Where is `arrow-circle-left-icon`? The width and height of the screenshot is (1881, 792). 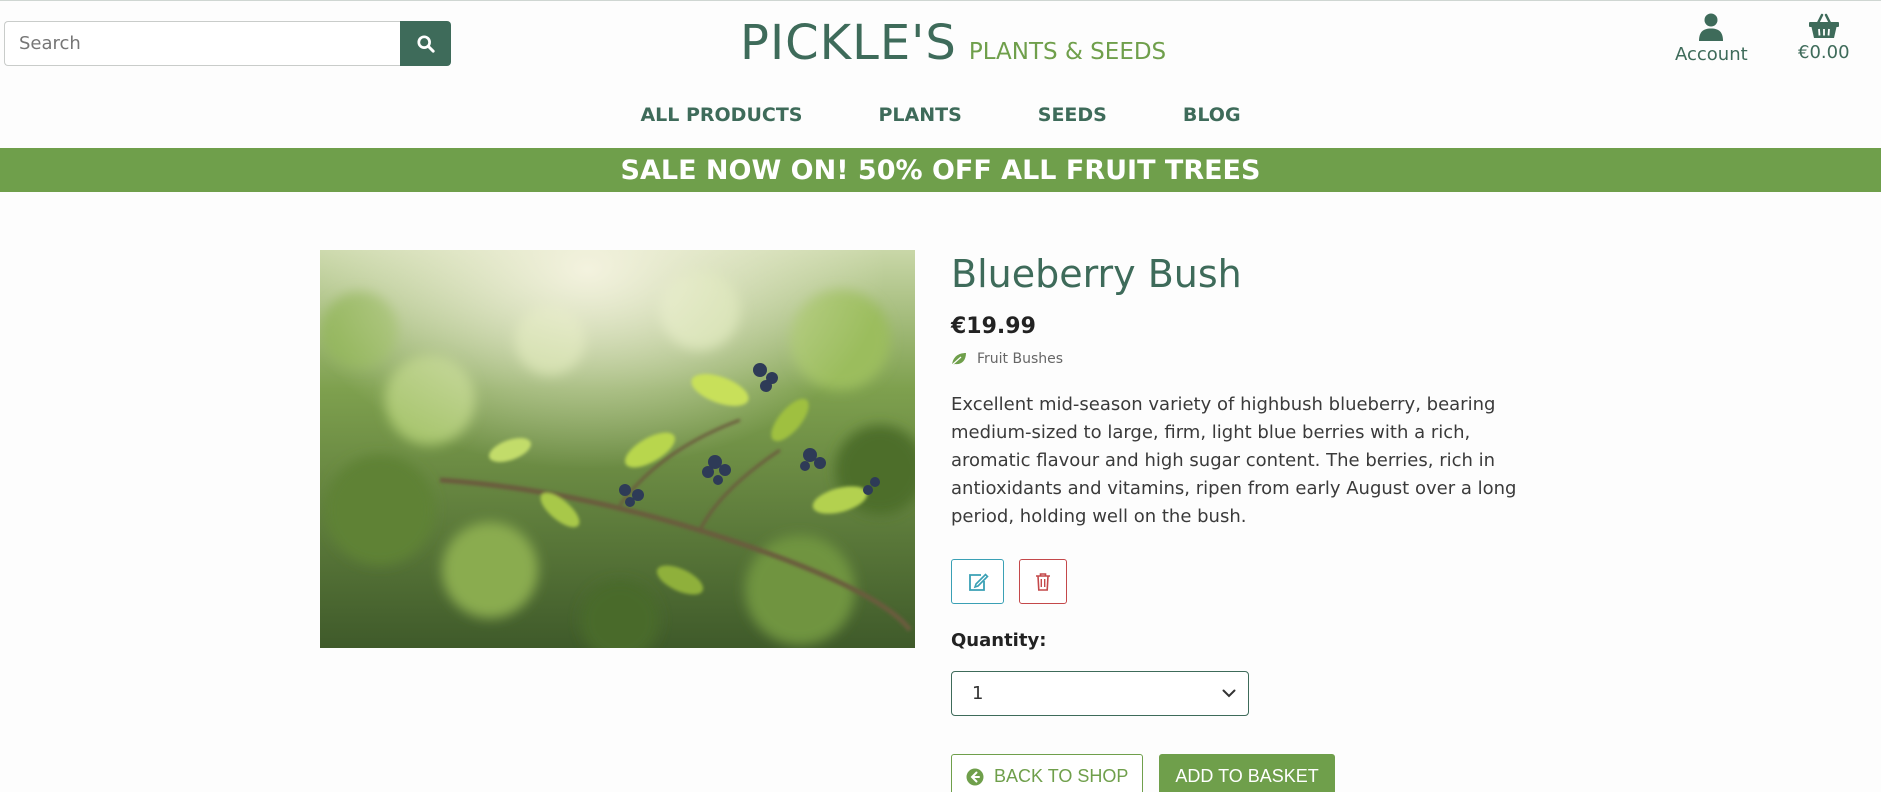
arrow-circle-left-icon is located at coordinates (975, 776).